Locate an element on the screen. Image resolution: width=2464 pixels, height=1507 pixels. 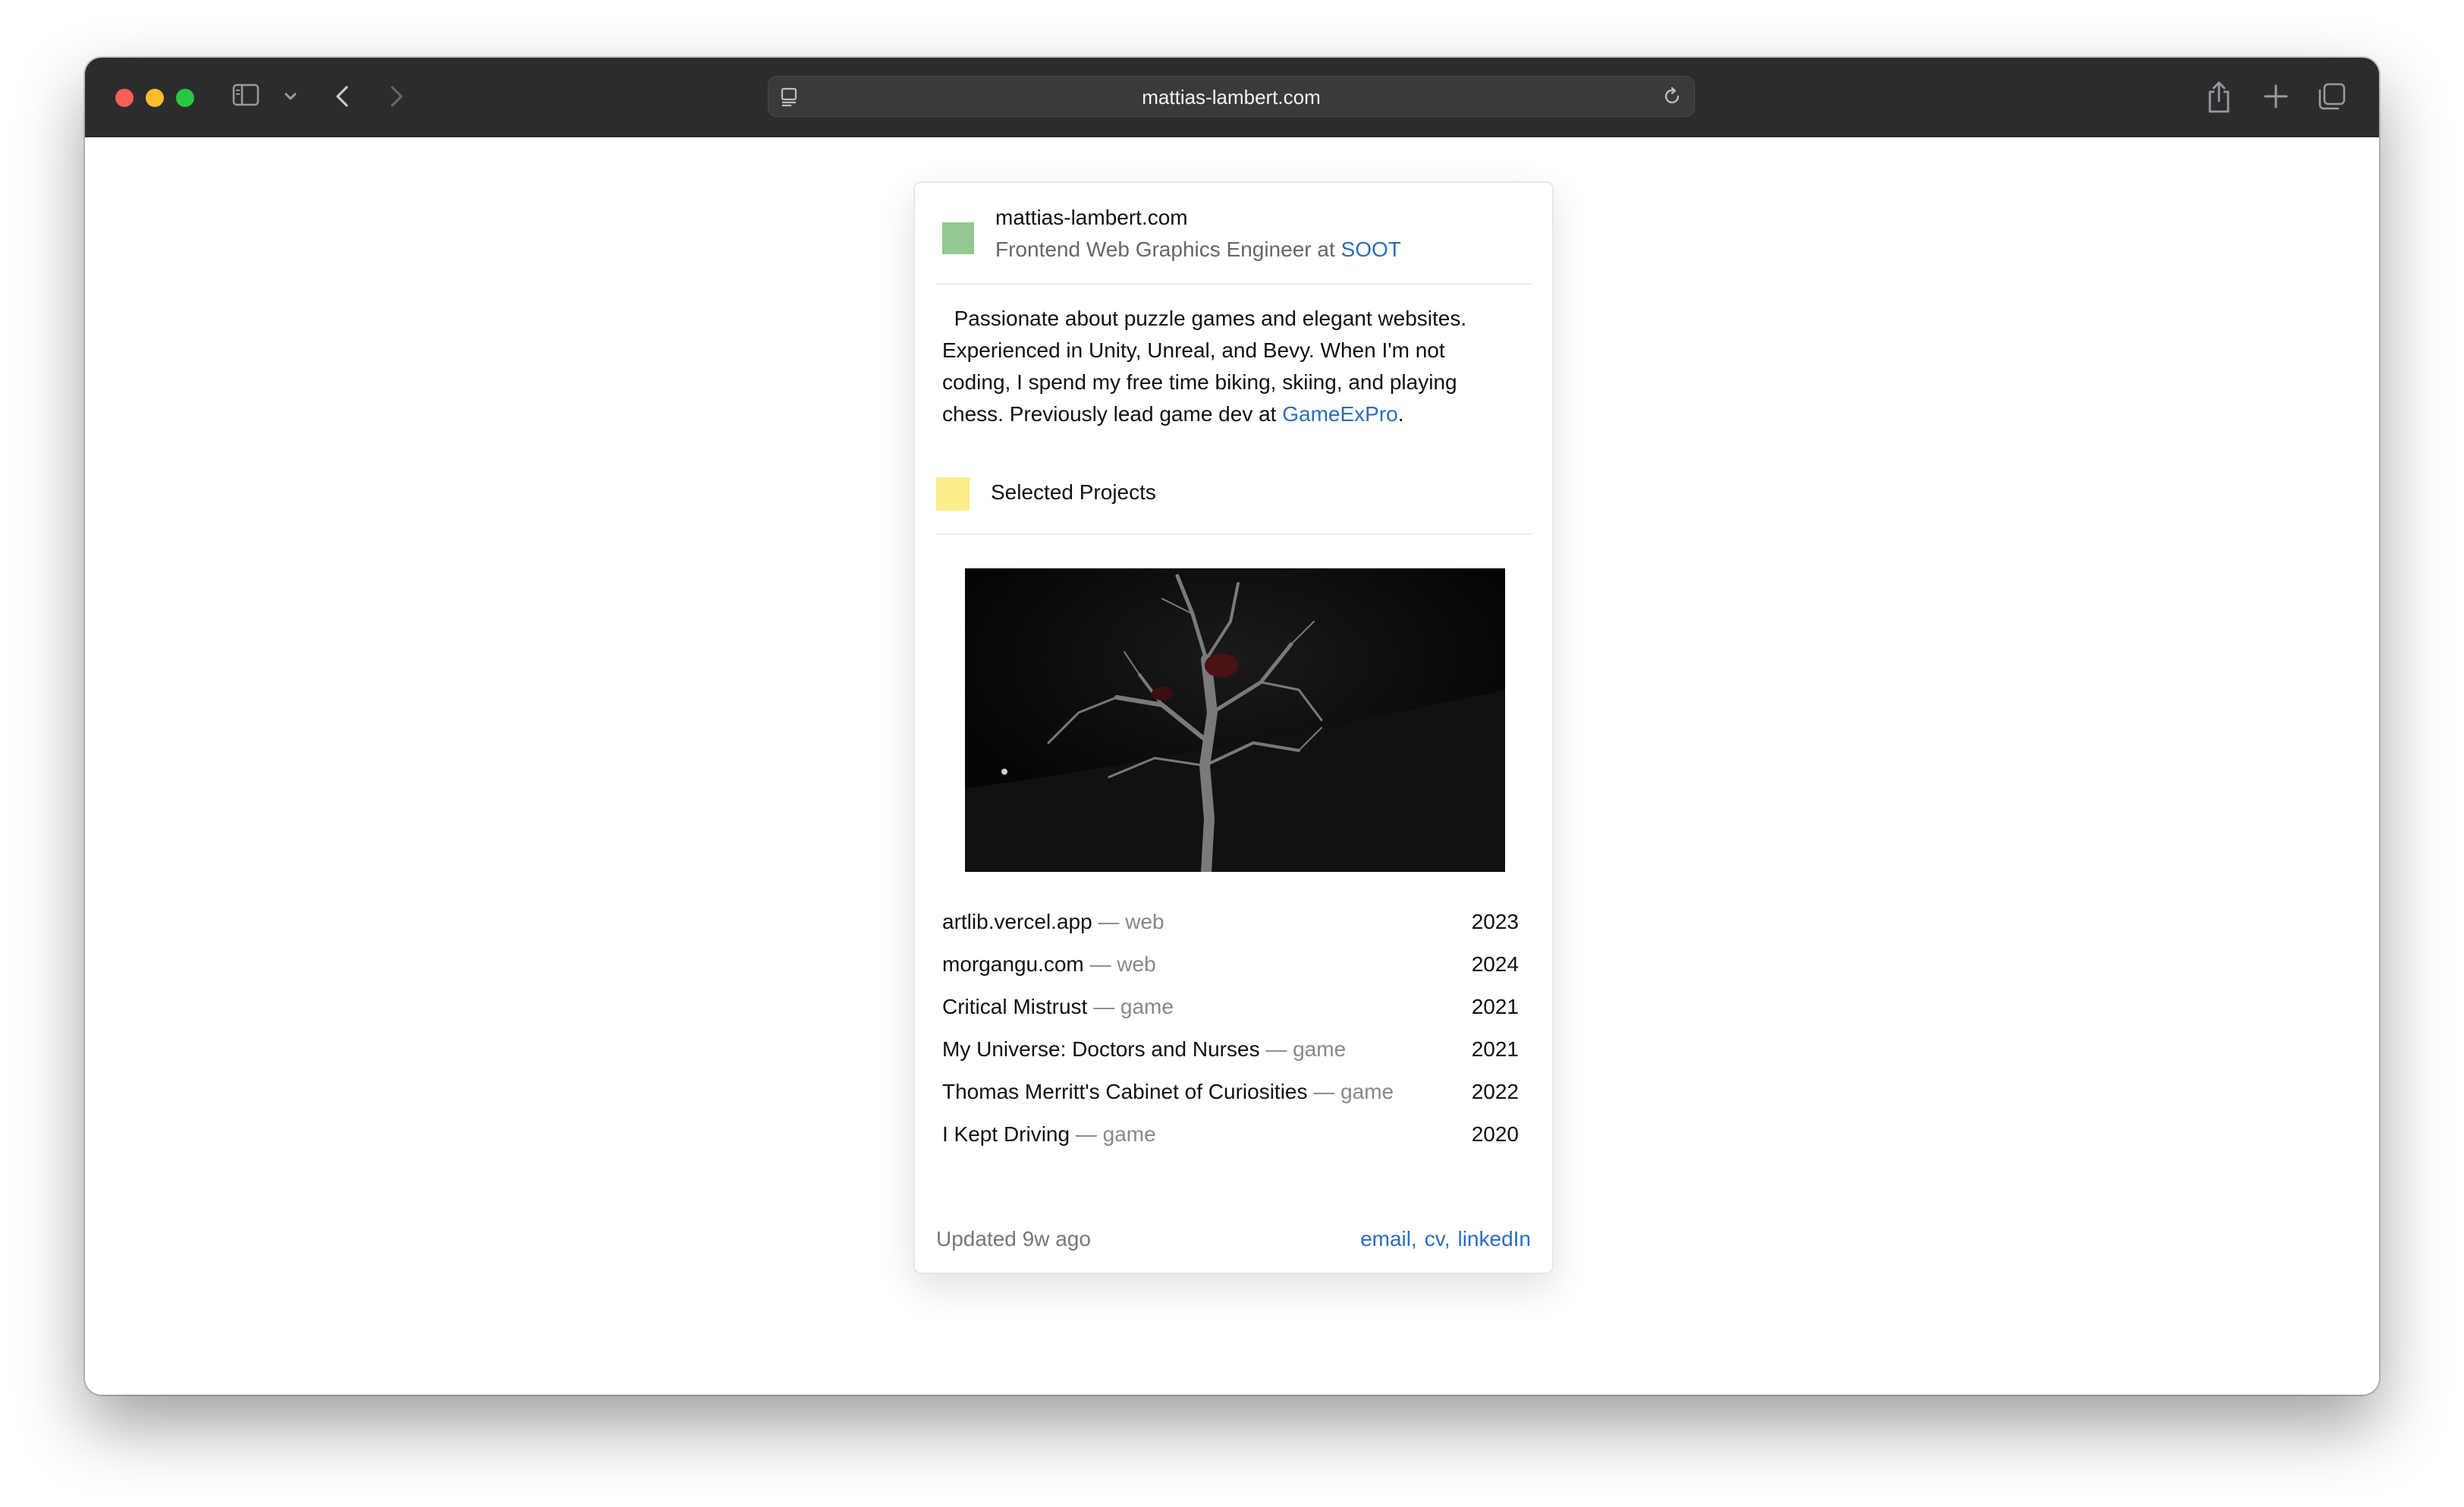
minimize-window-button is located at coordinates (155, 98).